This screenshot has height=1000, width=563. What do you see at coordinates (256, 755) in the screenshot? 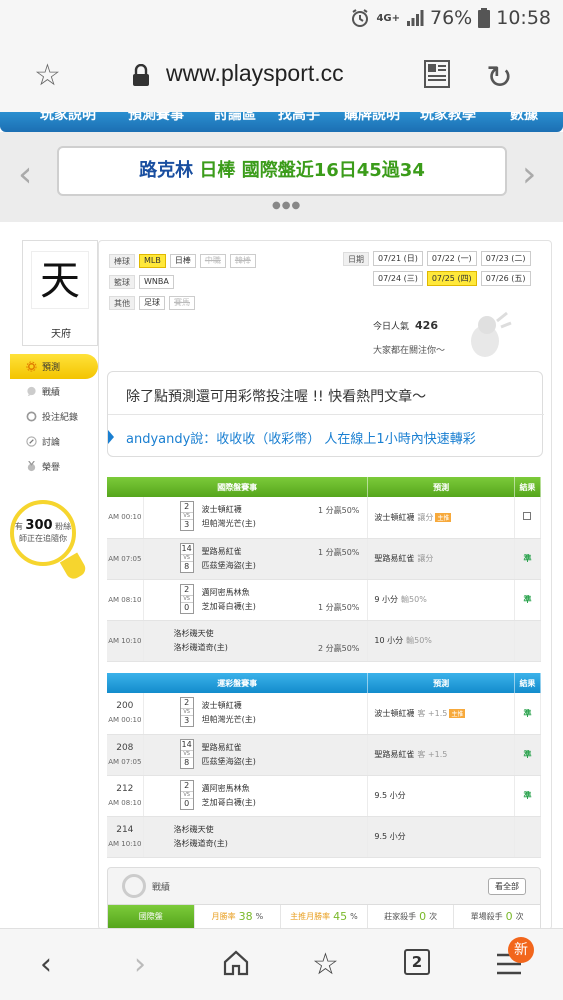
I see `matchup: 14 VS 8 聖路易紅雀 匹茲堡海盜(主)` at bounding box center [256, 755].